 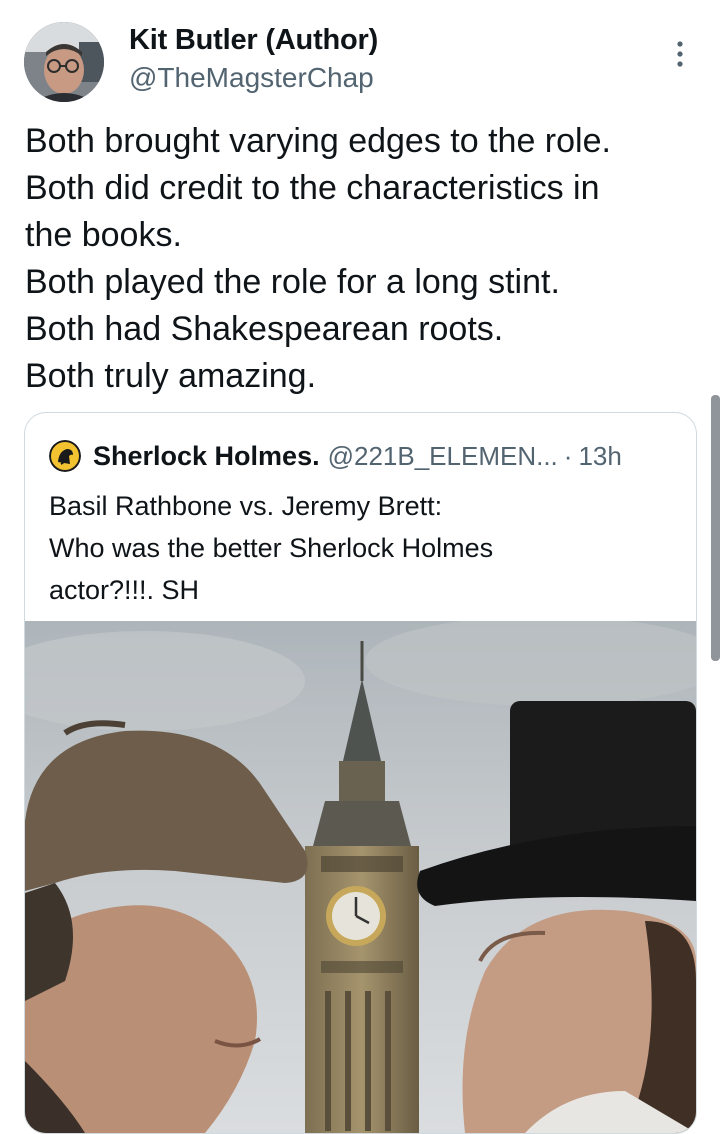 I want to click on tweet-text-line: Both played the role for a long stint., so click(x=292, y=282).